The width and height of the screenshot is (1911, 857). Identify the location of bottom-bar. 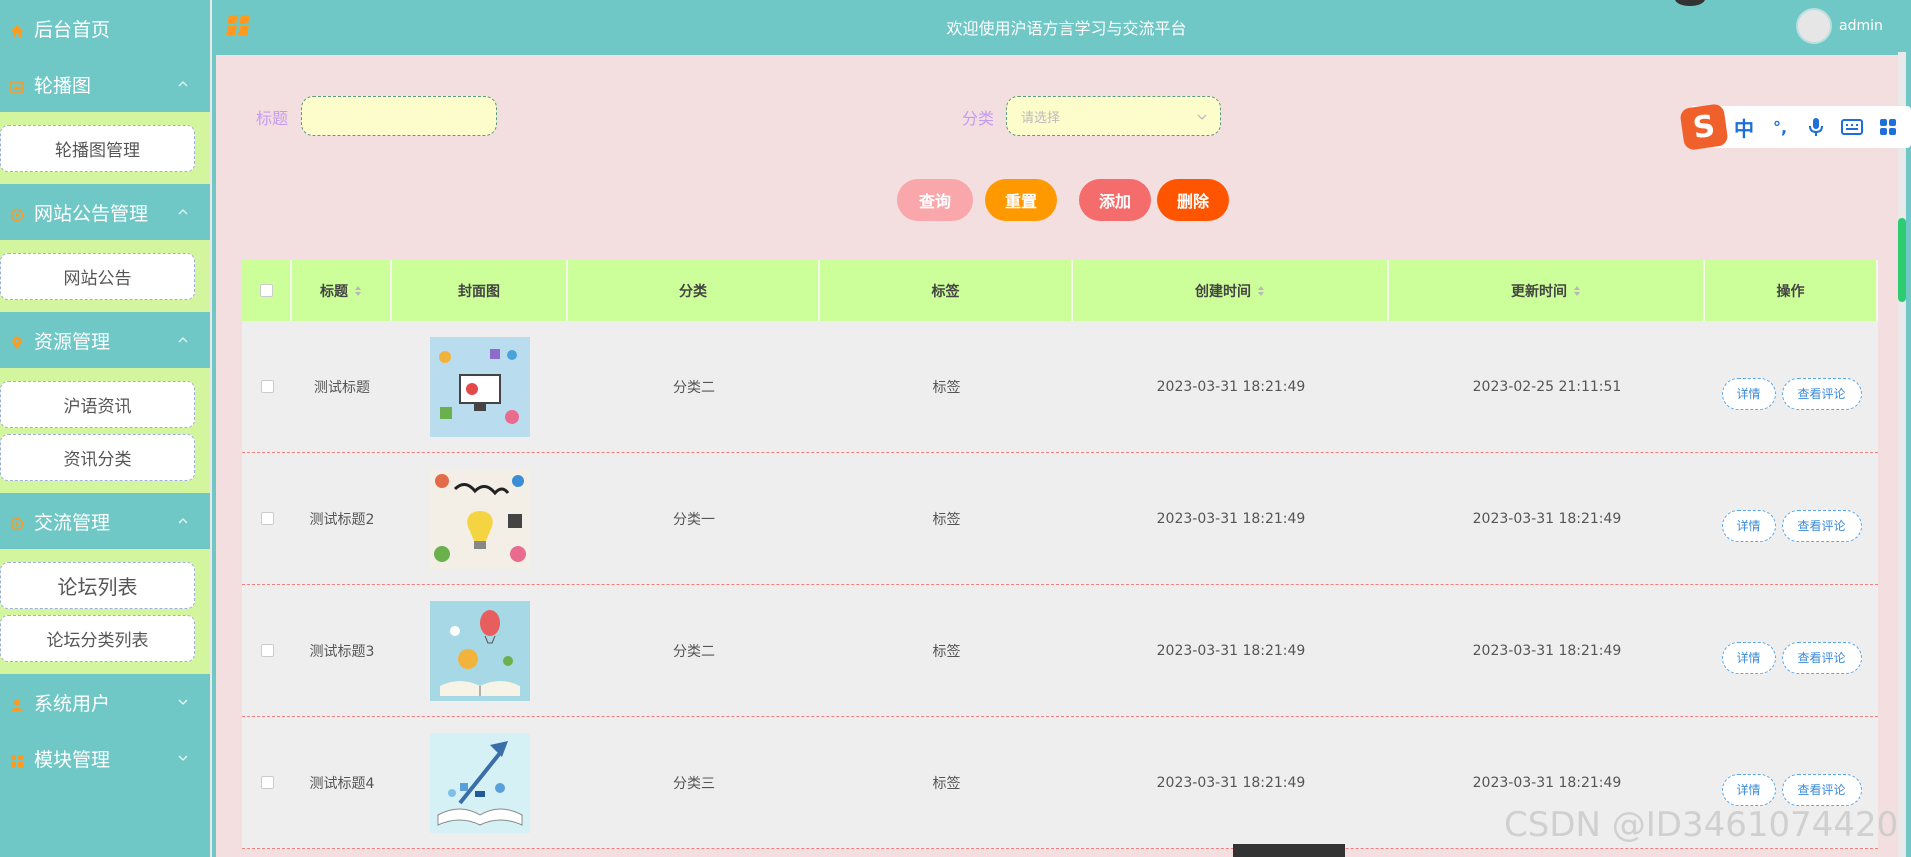
(1289, 850).